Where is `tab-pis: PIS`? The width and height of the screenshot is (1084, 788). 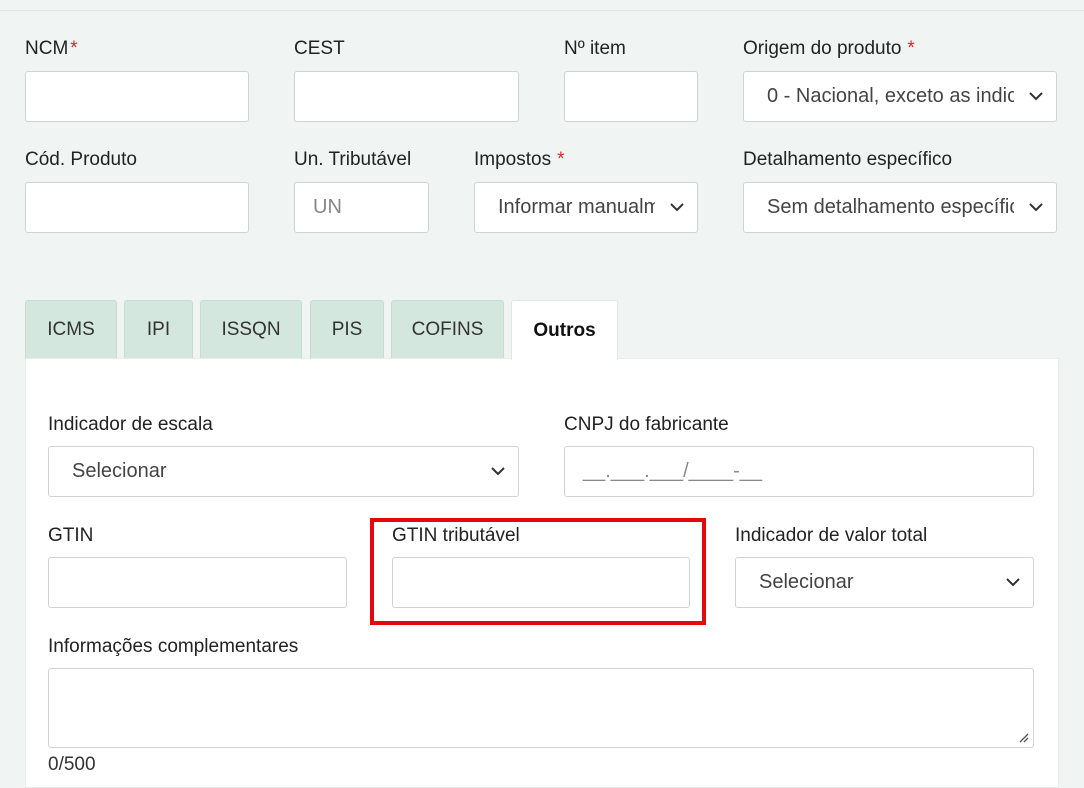 tab-pis: PIS is located at coordinates (347, 329).